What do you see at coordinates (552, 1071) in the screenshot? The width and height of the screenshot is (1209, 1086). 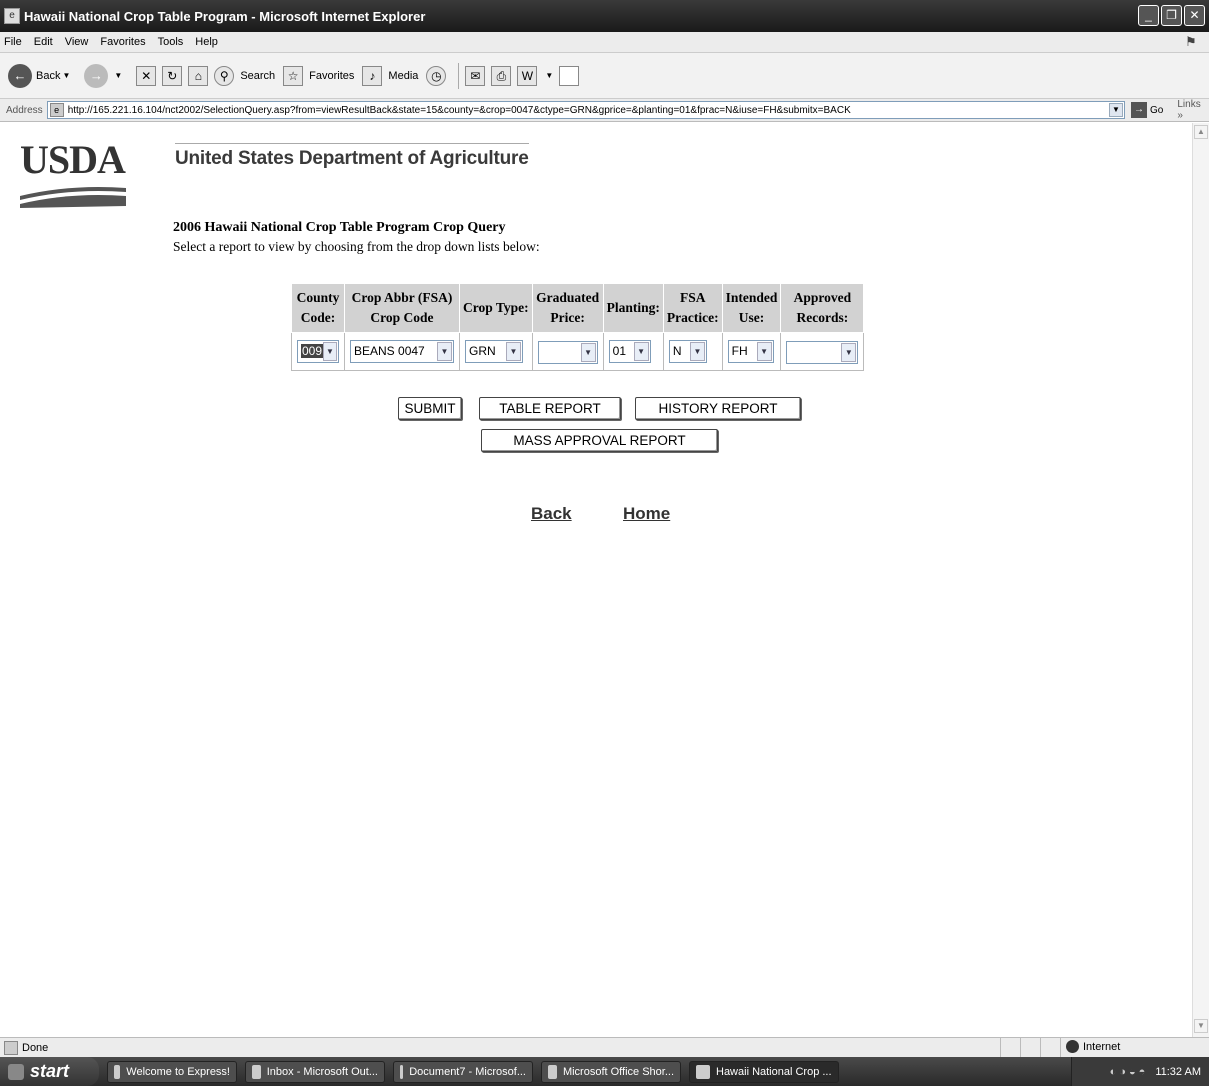 I see `office-icon` at bounding box center [552, 1071].